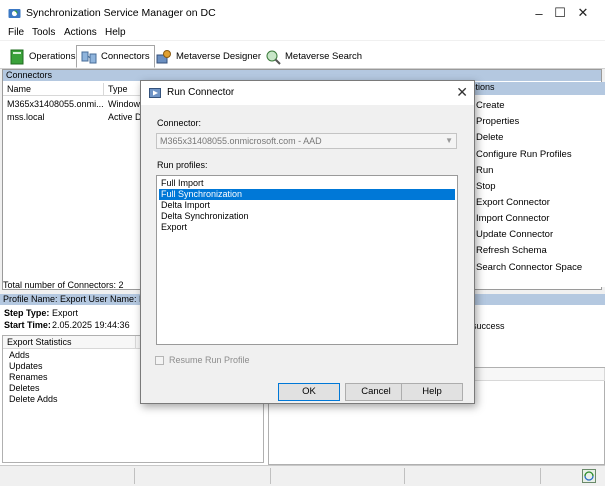 The image size is (605, 486). What do you see at coordinates (27, 325) in the screenshot?
I see `start-time-label: Start Time:` at bounding box center [27, 325].